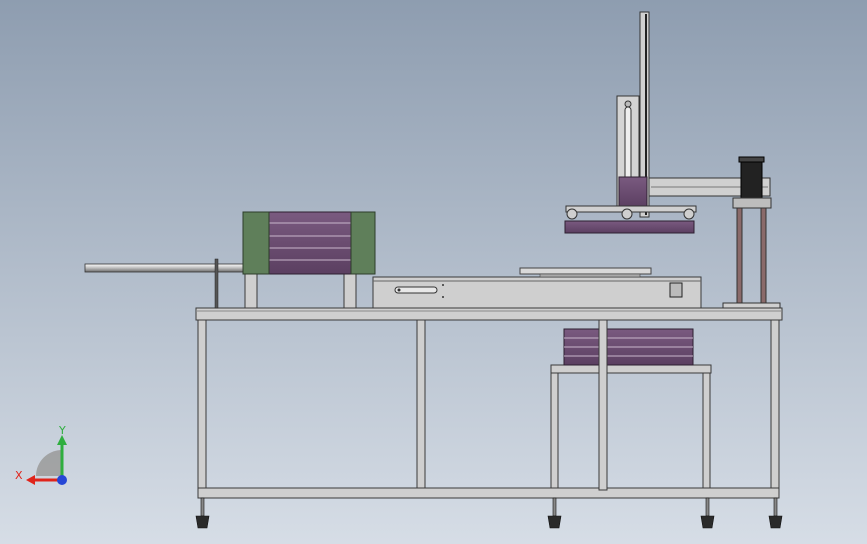 The image size is (867, 544). What do you see at coordinates (216, 283) in the screenshot?
I see `shaft-support-post` at bounding box center [216, 283].